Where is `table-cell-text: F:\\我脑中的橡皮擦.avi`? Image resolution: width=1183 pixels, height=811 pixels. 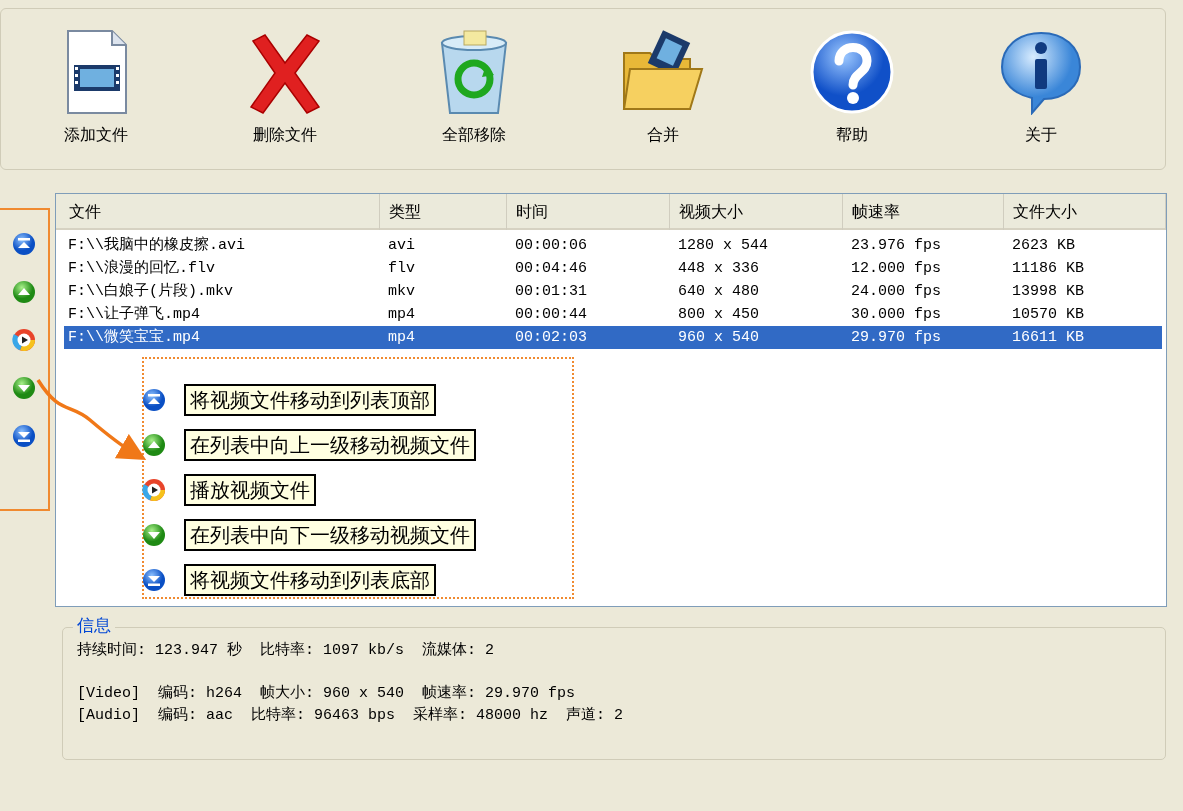 table-cell-text: F:\\我脑中的橡皮擦.avi is located at coordinates (157, 245).